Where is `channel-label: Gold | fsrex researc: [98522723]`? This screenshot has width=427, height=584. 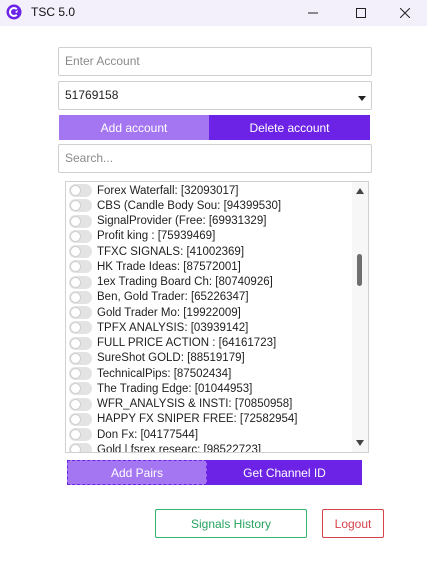 channel-label: Gold | fsrex researc: [98522723] is located at coordinates (179, 448).